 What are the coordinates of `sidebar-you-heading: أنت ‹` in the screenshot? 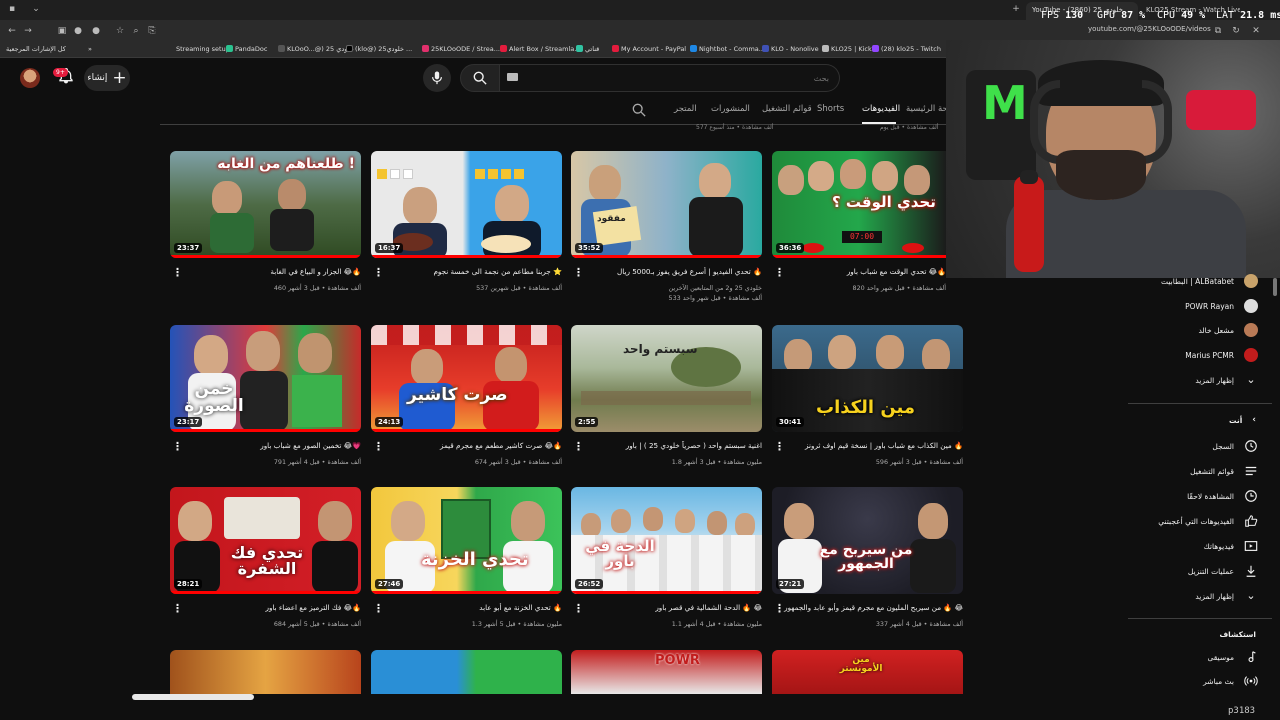 It's located at (1242, 420).